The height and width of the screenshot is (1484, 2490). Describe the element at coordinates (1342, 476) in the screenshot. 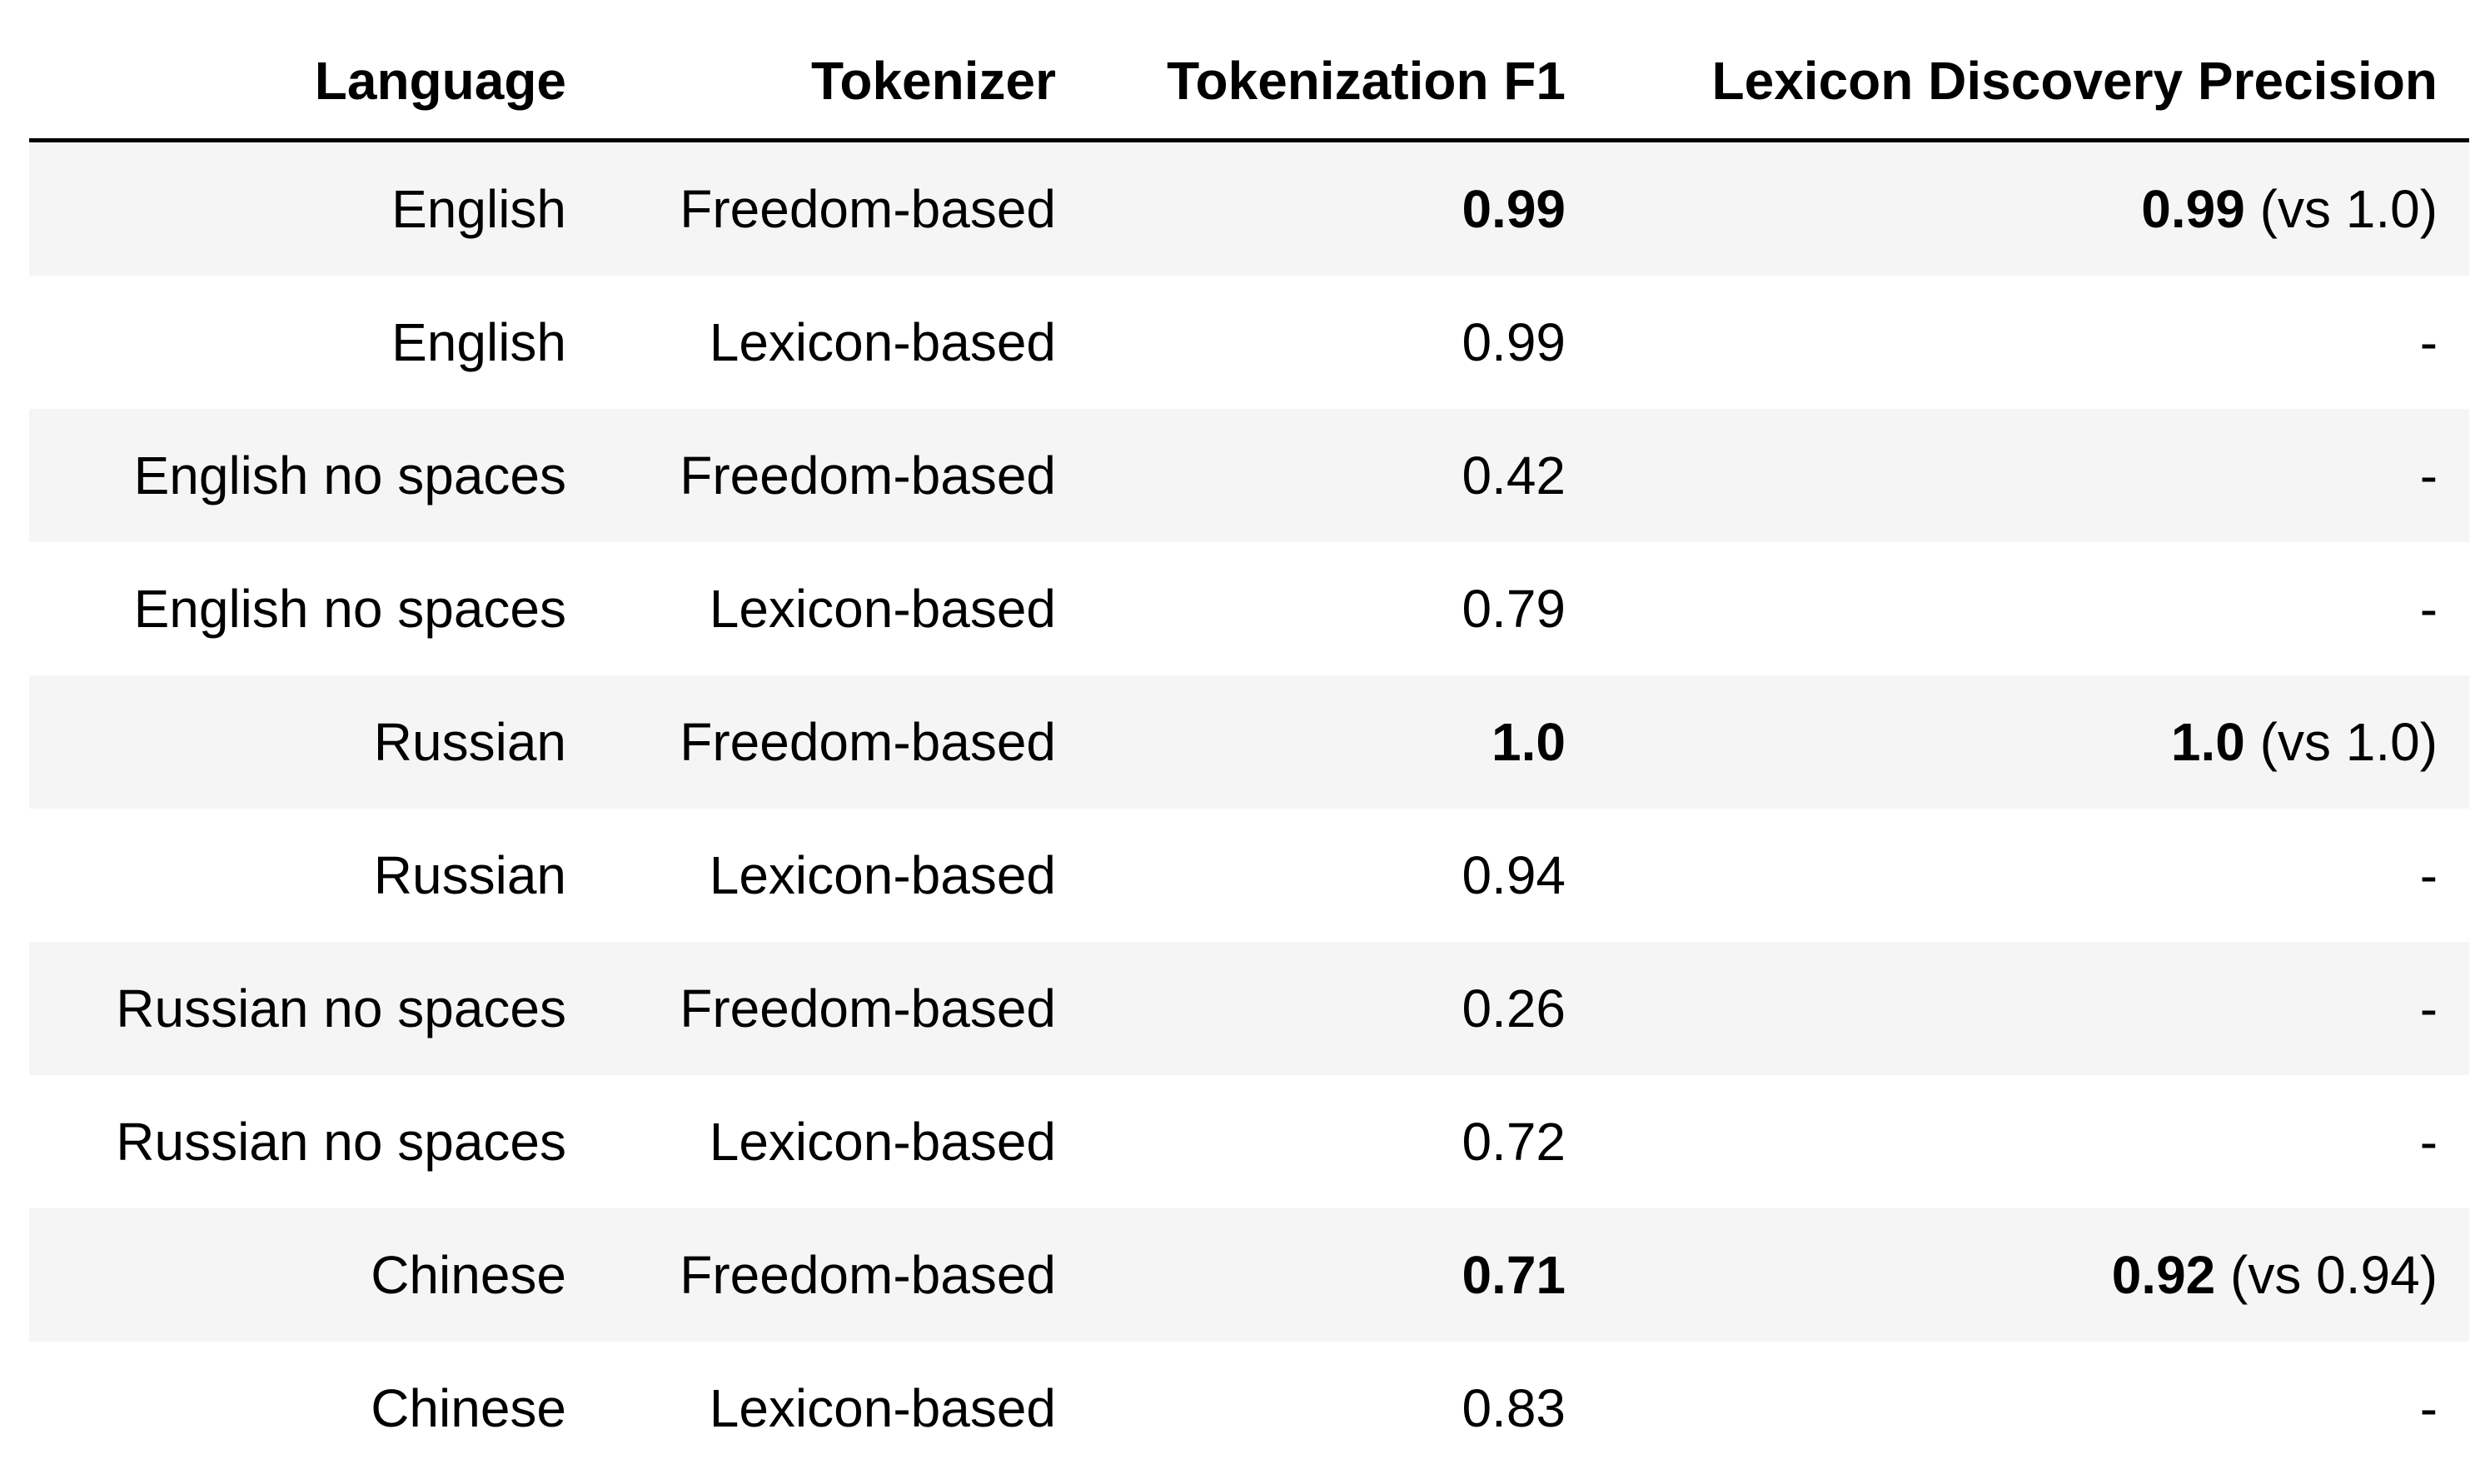

I see `cell-tokenization-f1: 0.42` at that location.